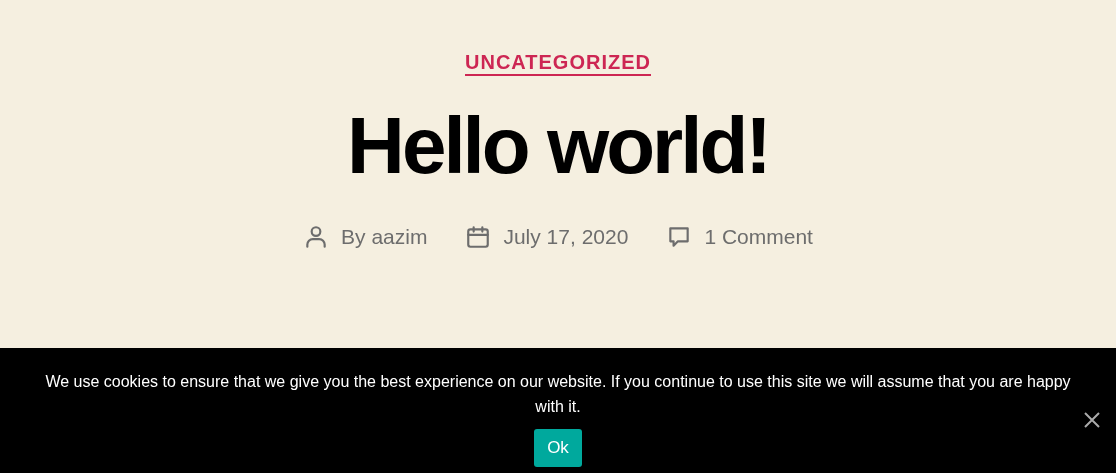  Describe the element at coordinates (558, 62) in the screenshot. I see `category-link: UNCATEGORIZED` at that location.